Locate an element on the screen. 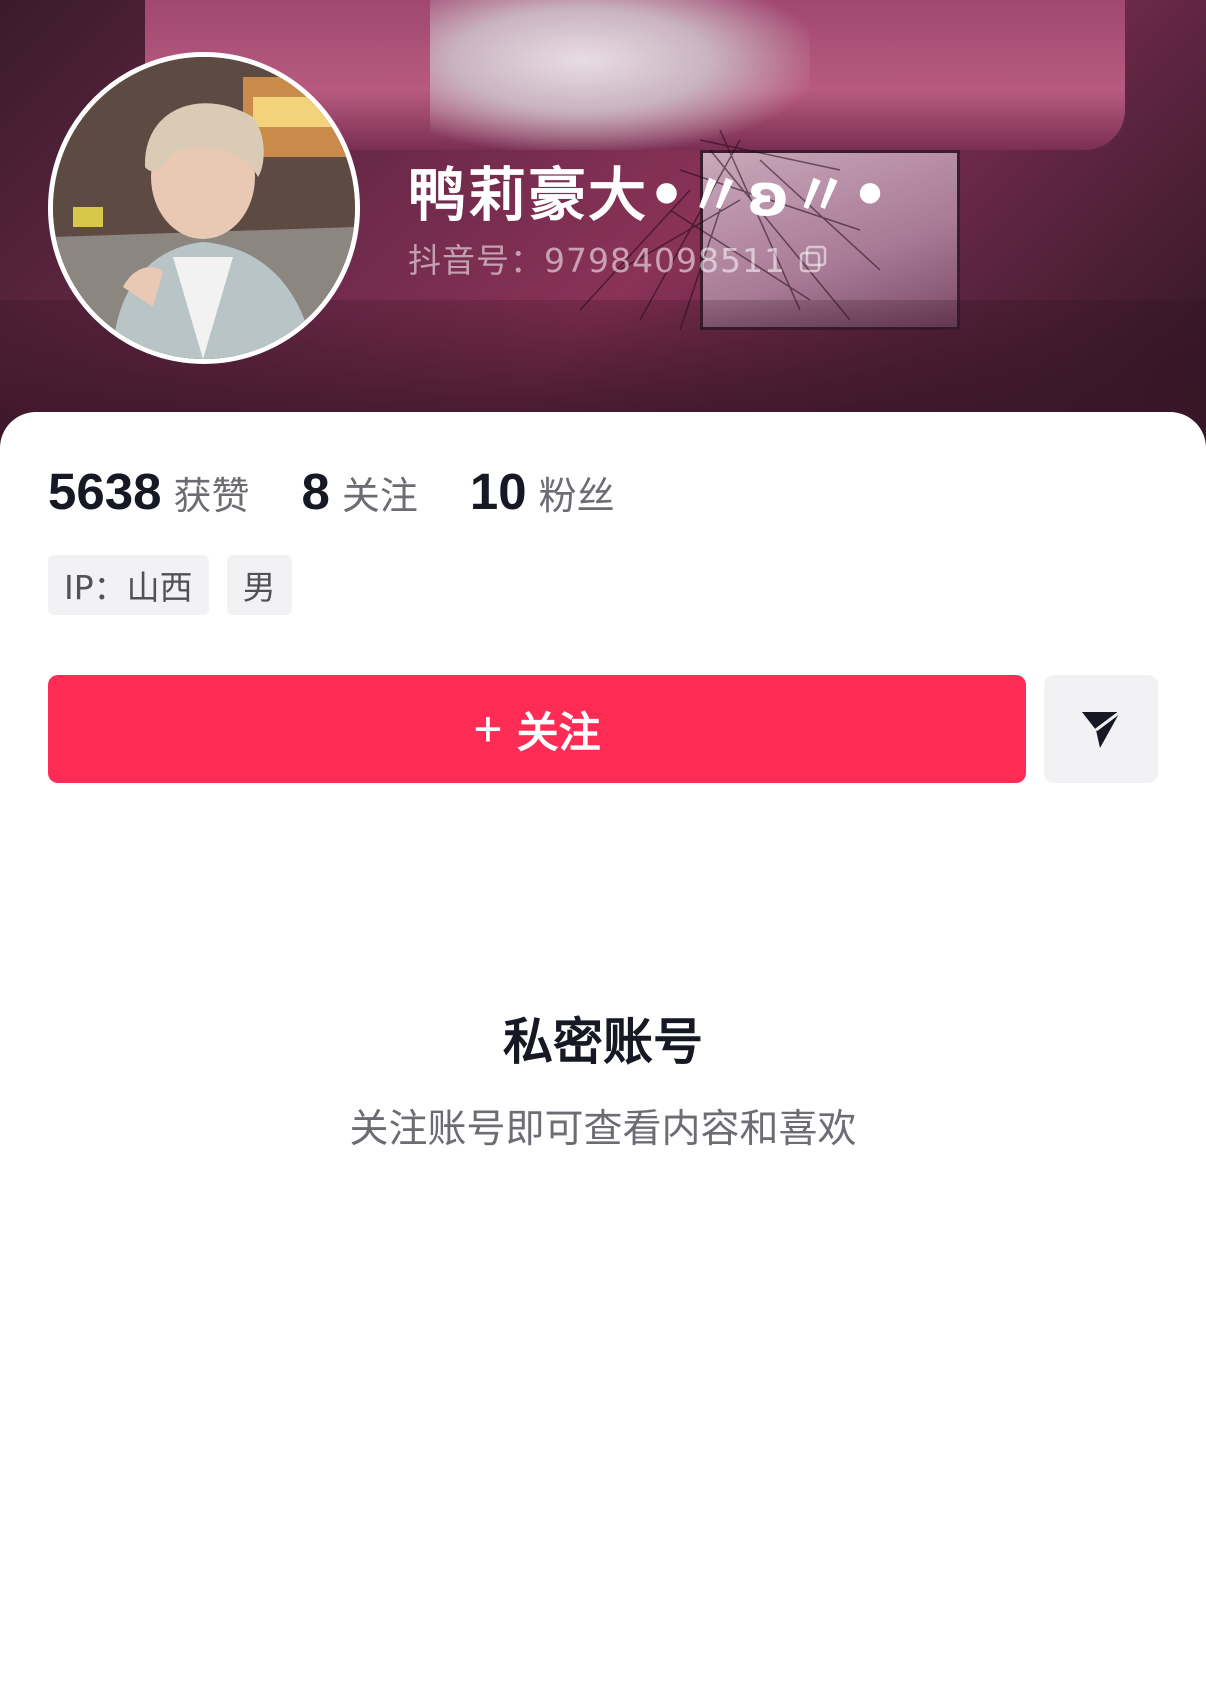  send-message-icon is located at coordinates (1101, 729).